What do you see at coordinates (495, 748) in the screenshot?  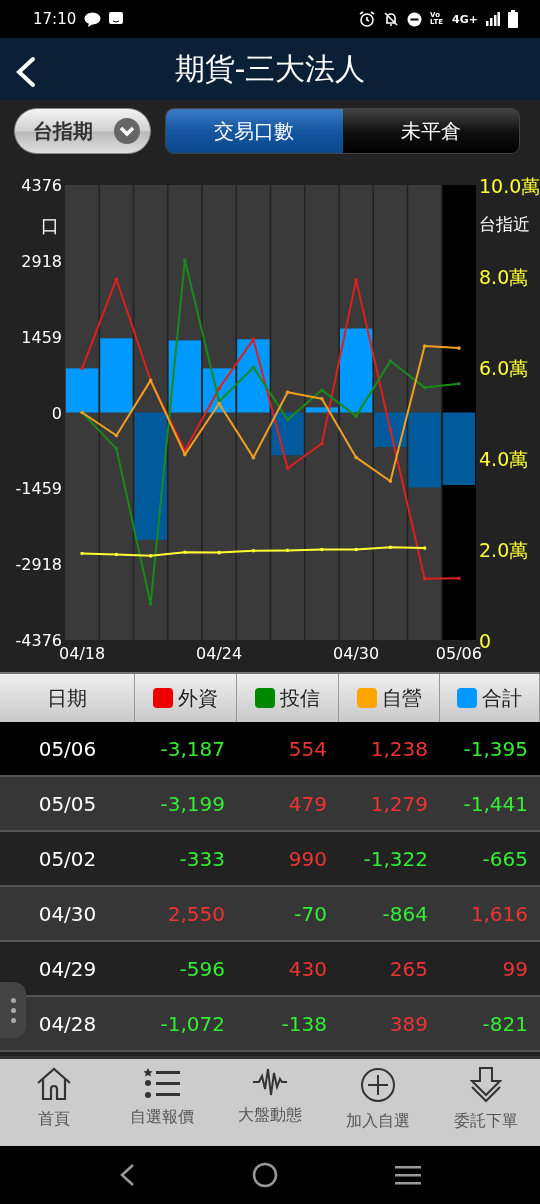 I see `value-cell-text: -1,395` at bounding box center [495, 748].